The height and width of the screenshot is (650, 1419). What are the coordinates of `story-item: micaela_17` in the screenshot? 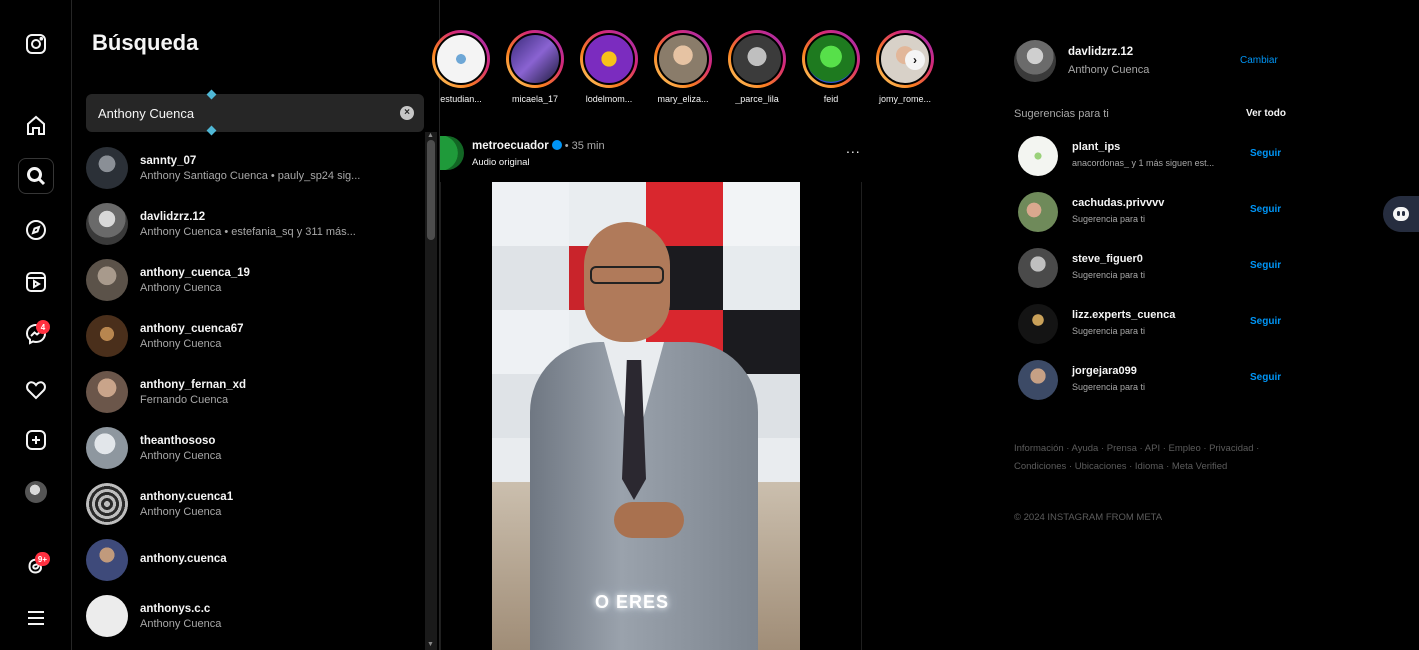 It's located at (535, 67).